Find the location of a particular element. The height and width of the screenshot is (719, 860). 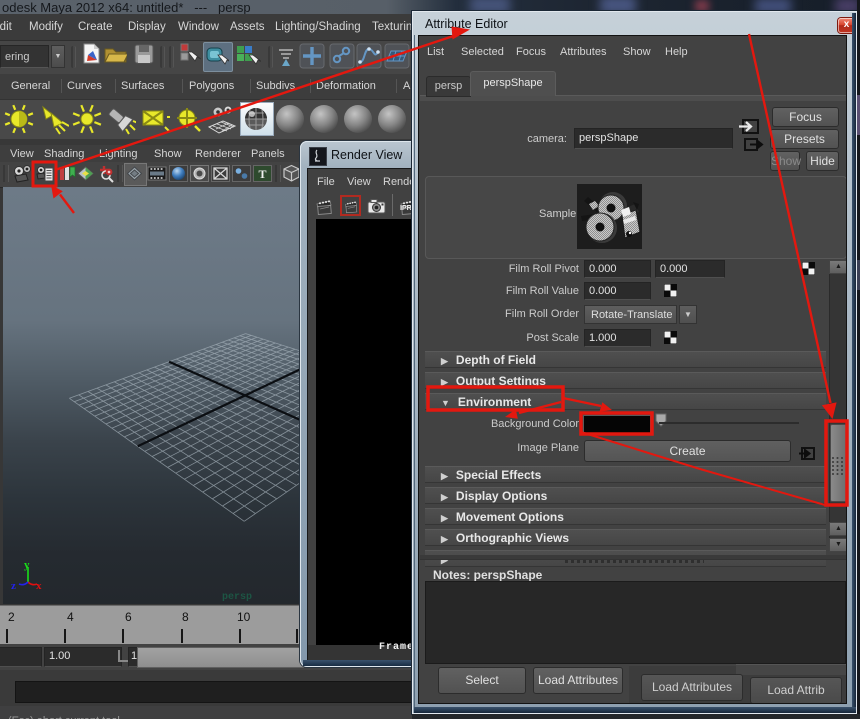

svg-text: persp is located at coordinates (237, 597).